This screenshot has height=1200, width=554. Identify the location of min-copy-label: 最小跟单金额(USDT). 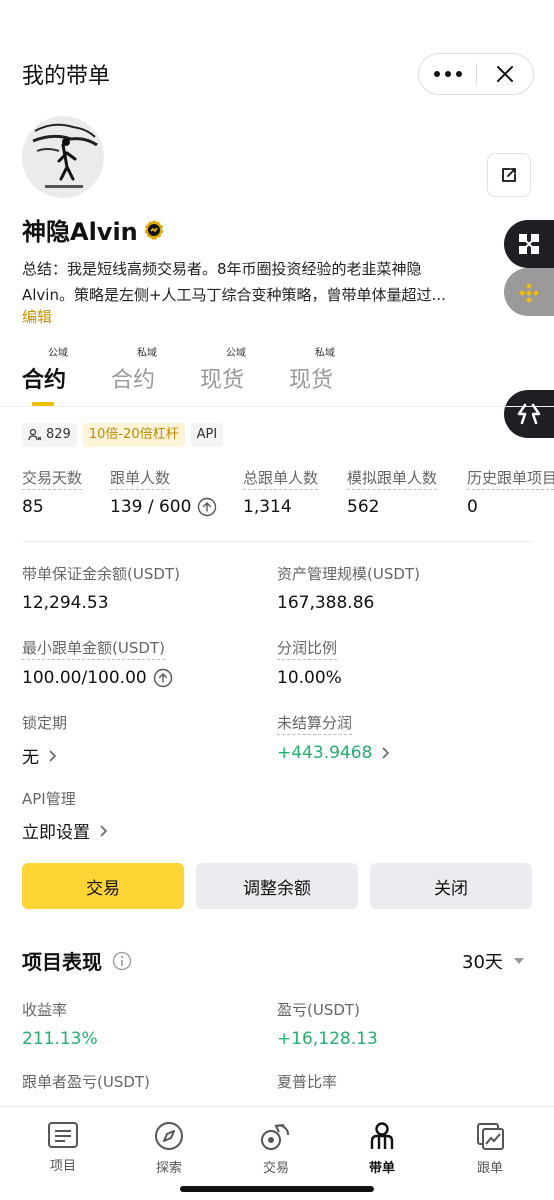
(93, 648).